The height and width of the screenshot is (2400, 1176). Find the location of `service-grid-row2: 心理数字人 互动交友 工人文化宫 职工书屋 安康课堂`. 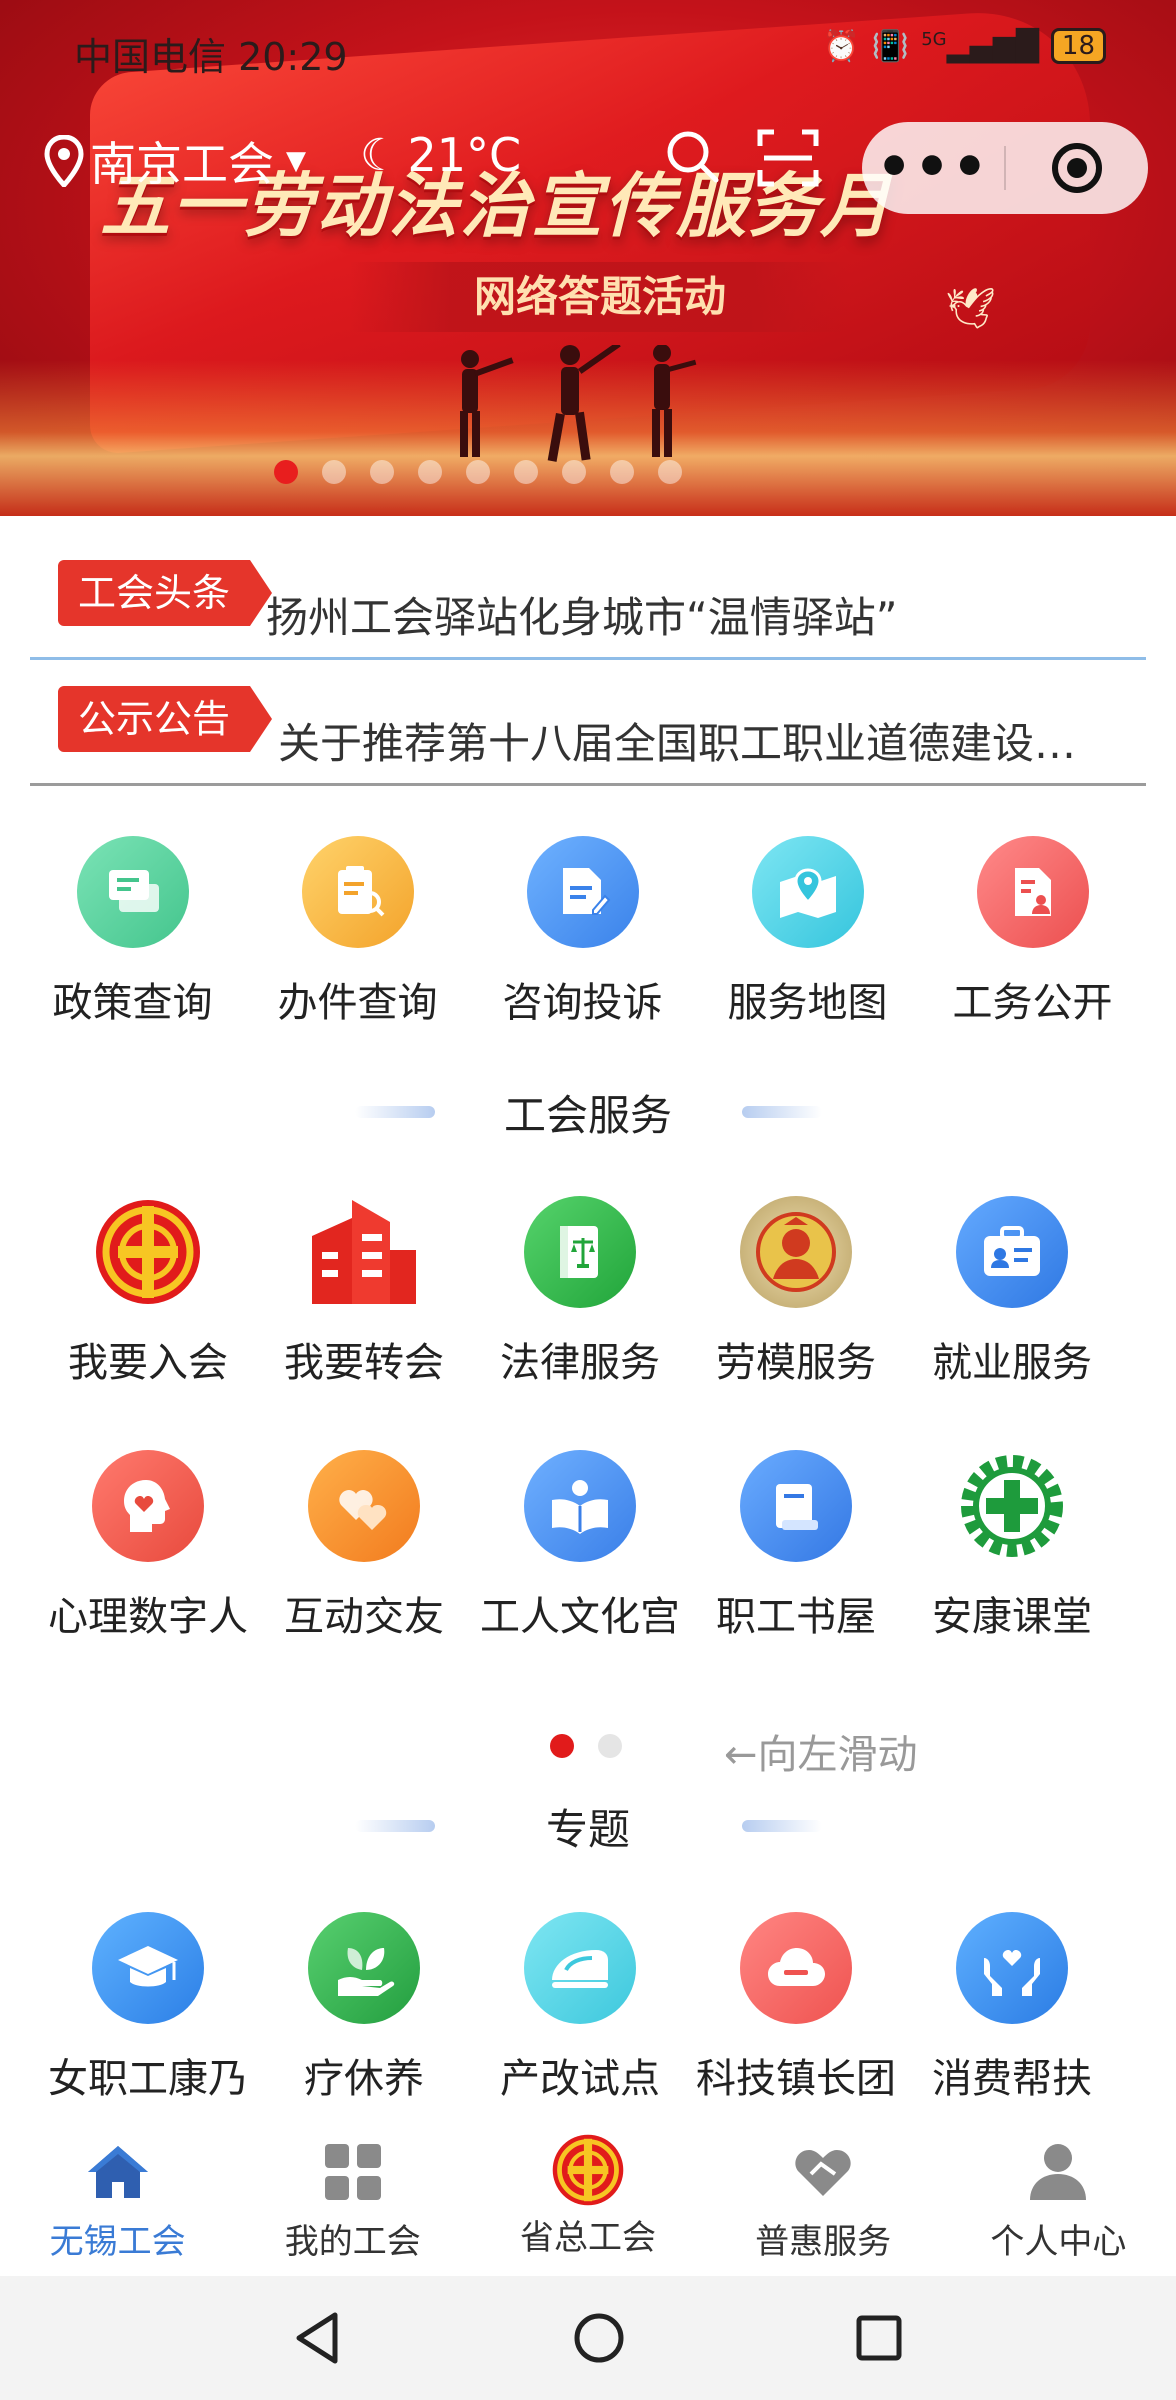

service-grid-row2: 心理数字人 互动交友 工人文化宫 职工书屋 安康课堂 is located at coordinates (588, 1546).